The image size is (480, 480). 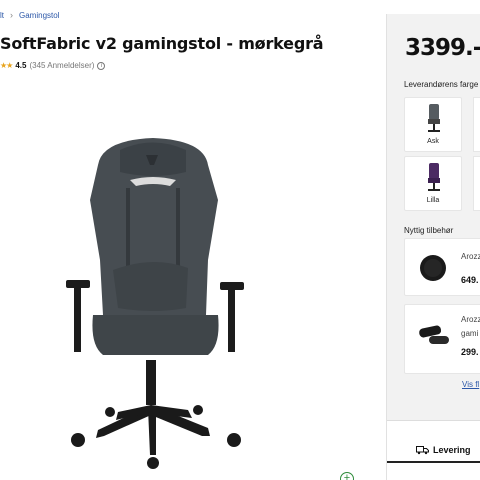 I want to click on accessory-price: 299., so click(x=470, y=352).